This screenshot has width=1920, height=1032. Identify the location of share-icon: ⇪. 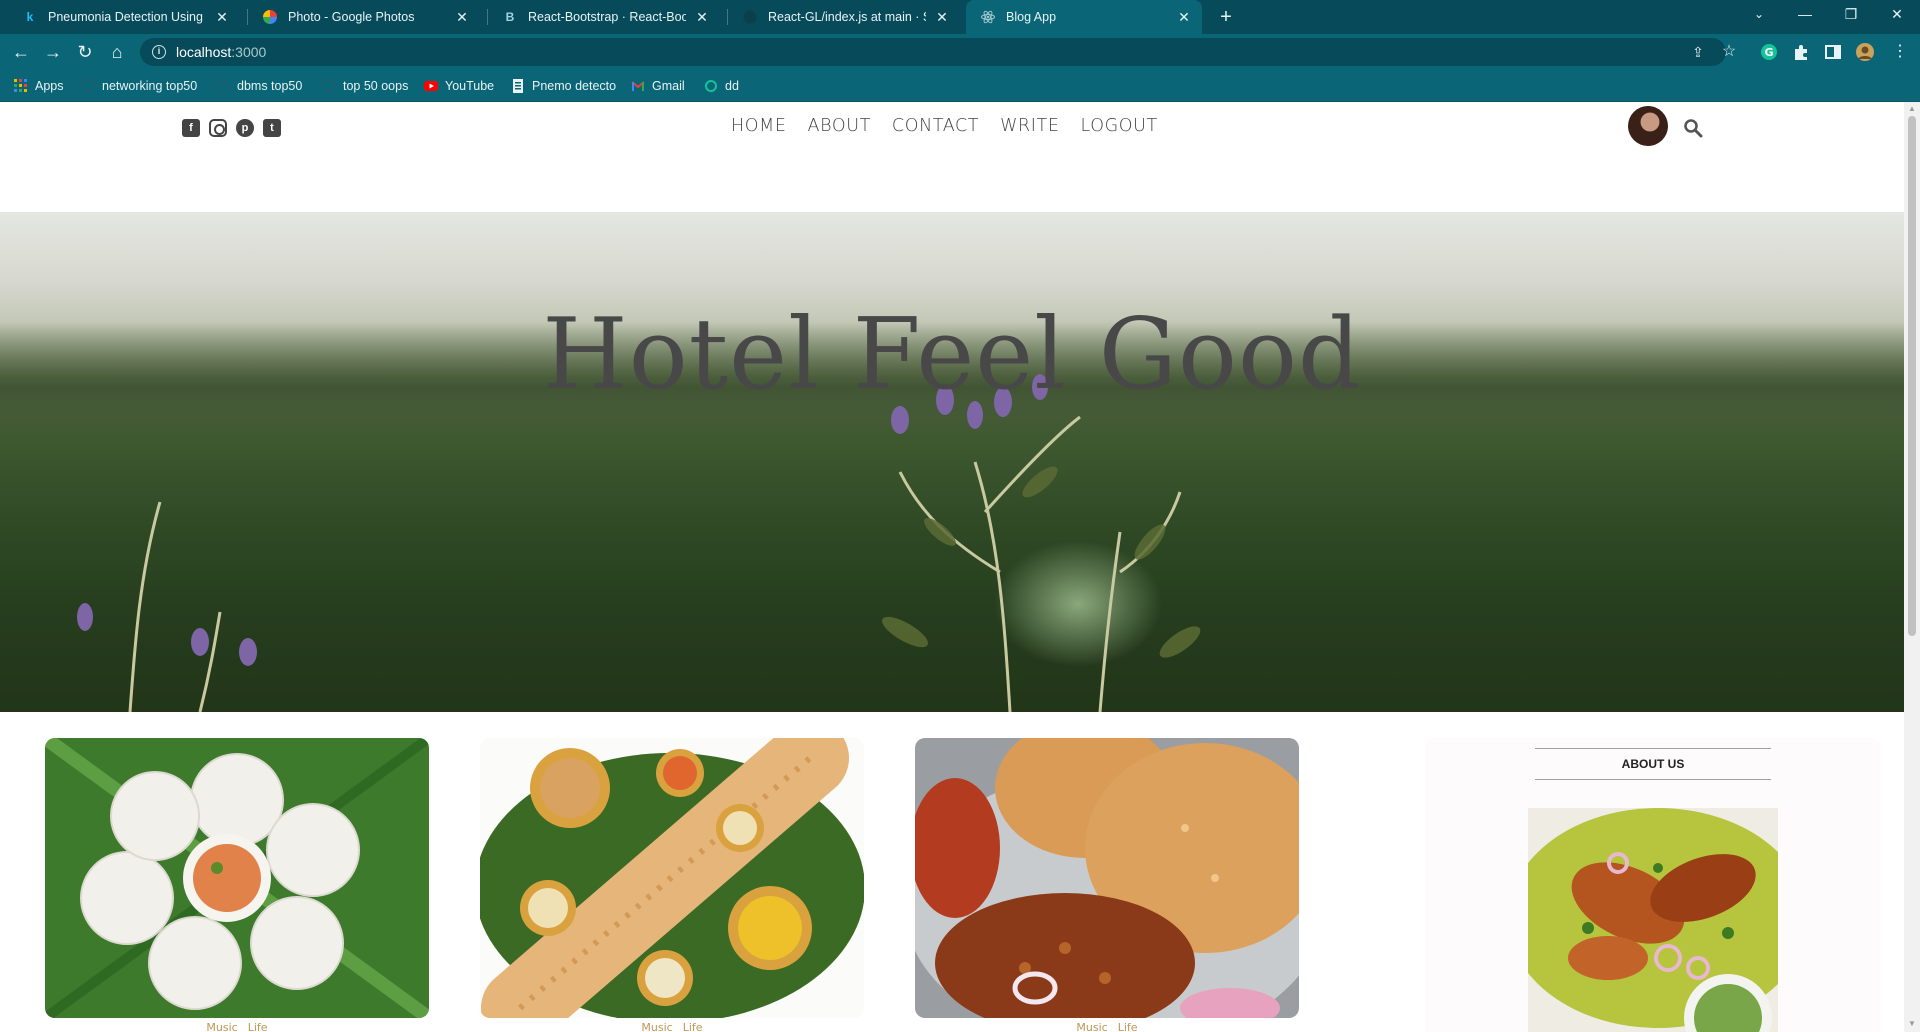
(1698, 52).